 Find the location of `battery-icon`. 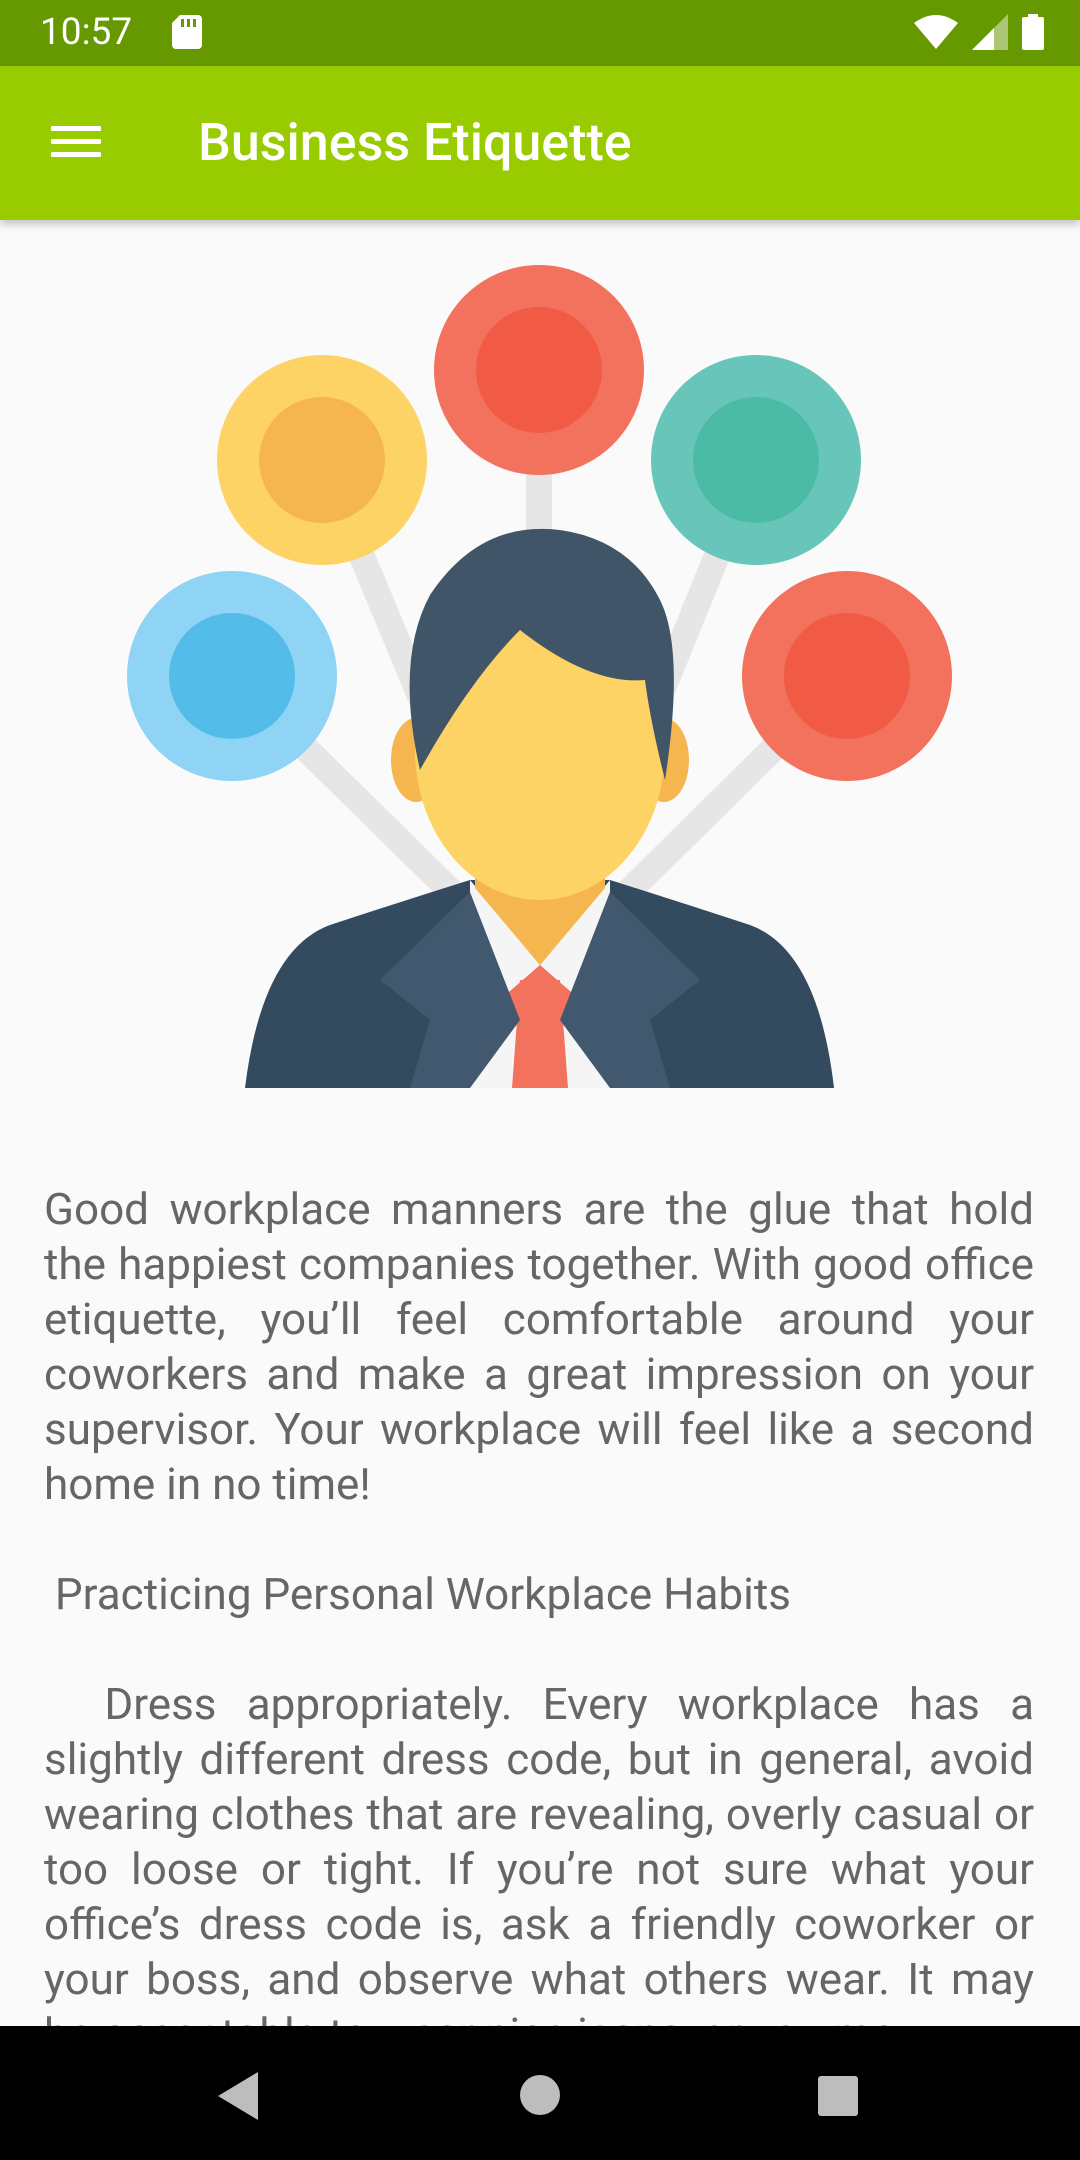

battery-icon is located at coordinates (1033, 32).